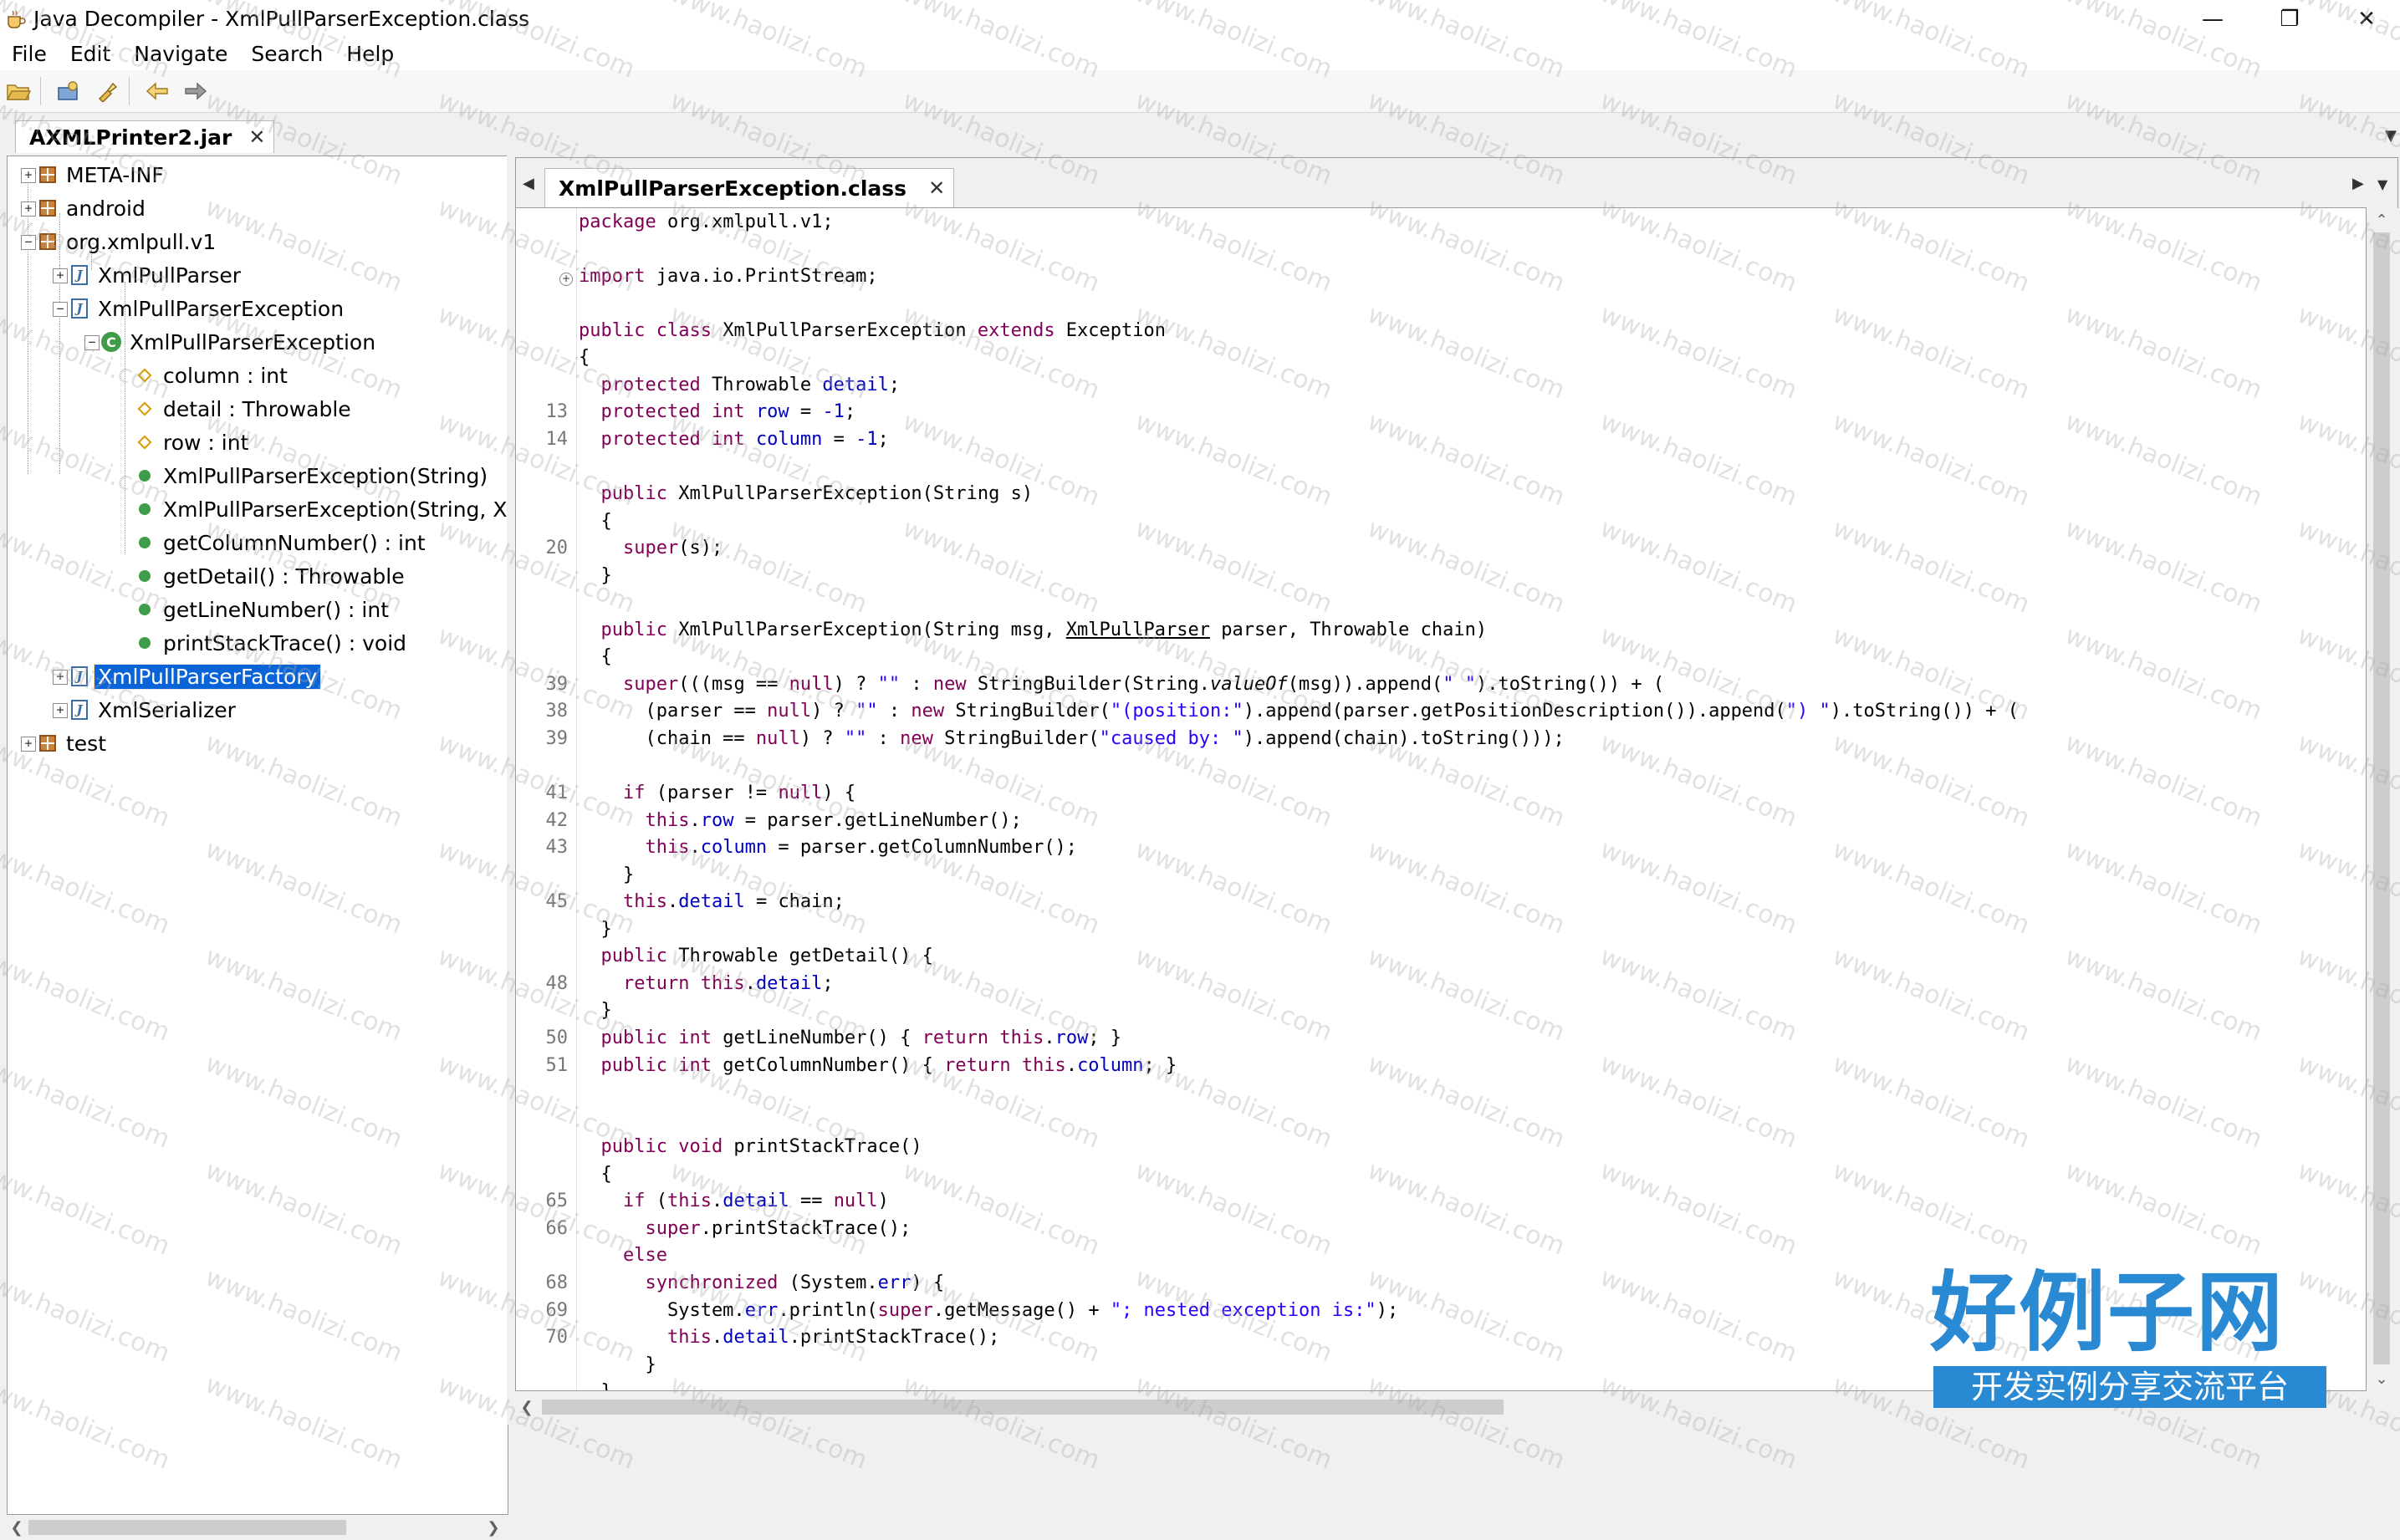 The height and width of the screenshot is (1540, 2400). I want to click on back-button, so click(157, 91).